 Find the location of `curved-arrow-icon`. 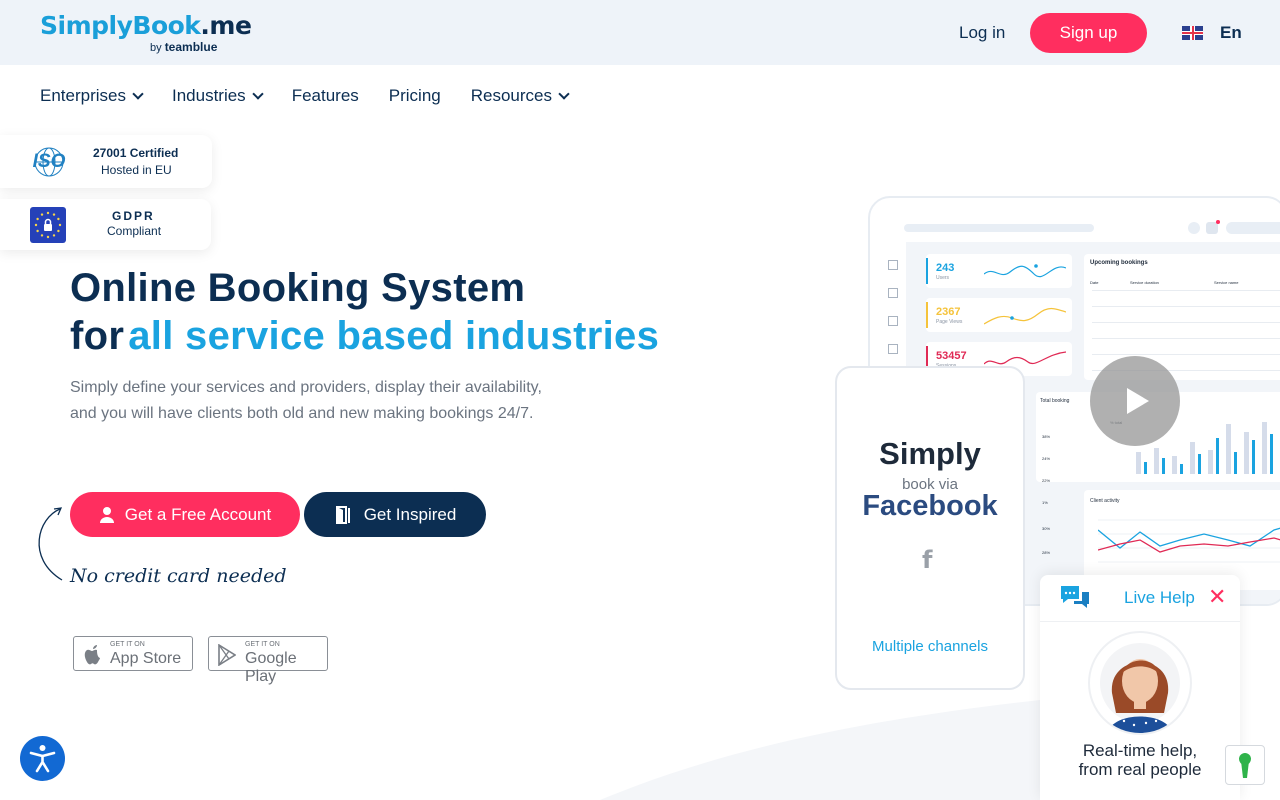

curved-arrow-icon is located at coordinates (50, 544).